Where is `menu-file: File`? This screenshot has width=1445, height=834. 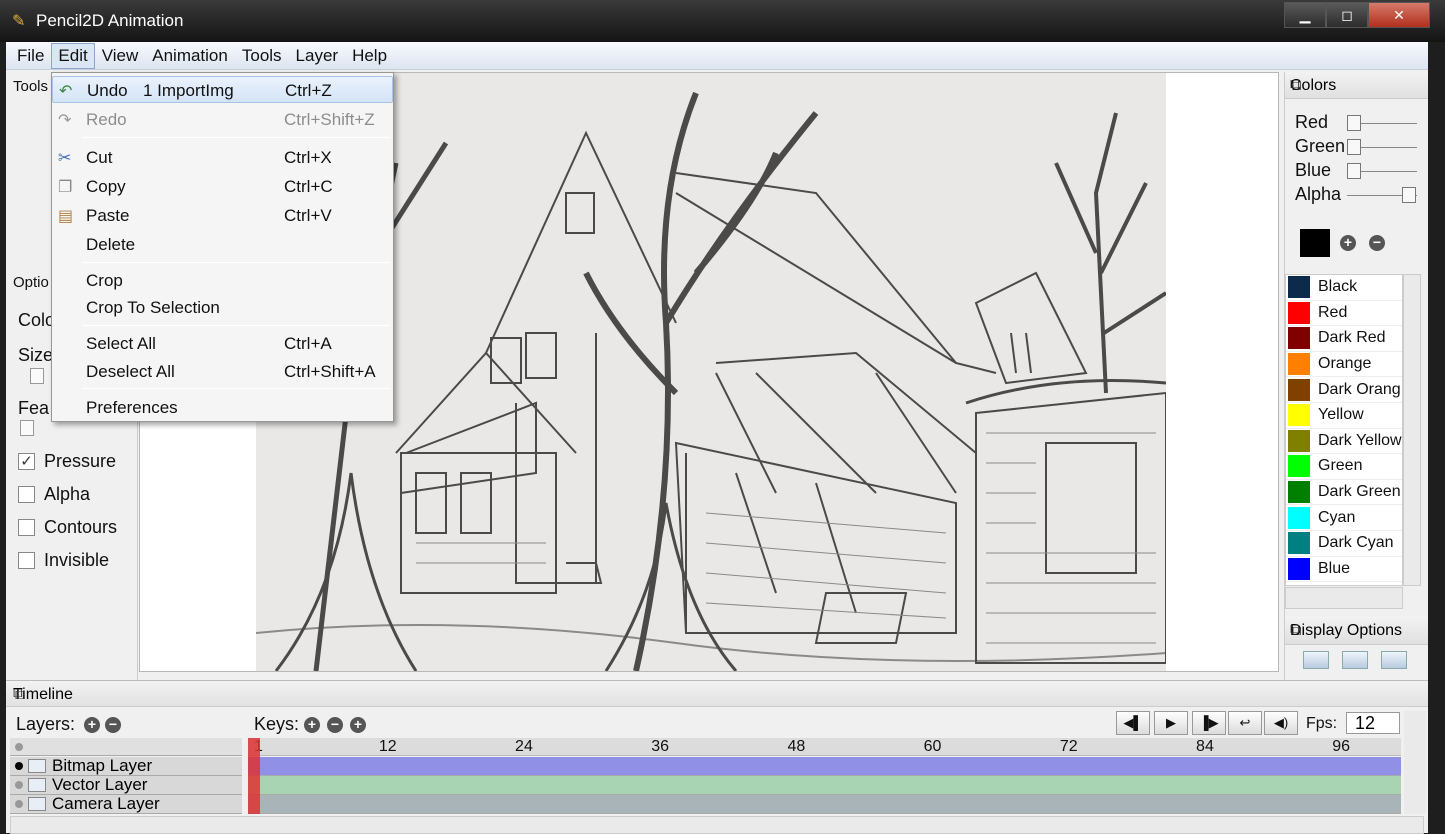
menu-file: File is located at coordinates (30, 56).